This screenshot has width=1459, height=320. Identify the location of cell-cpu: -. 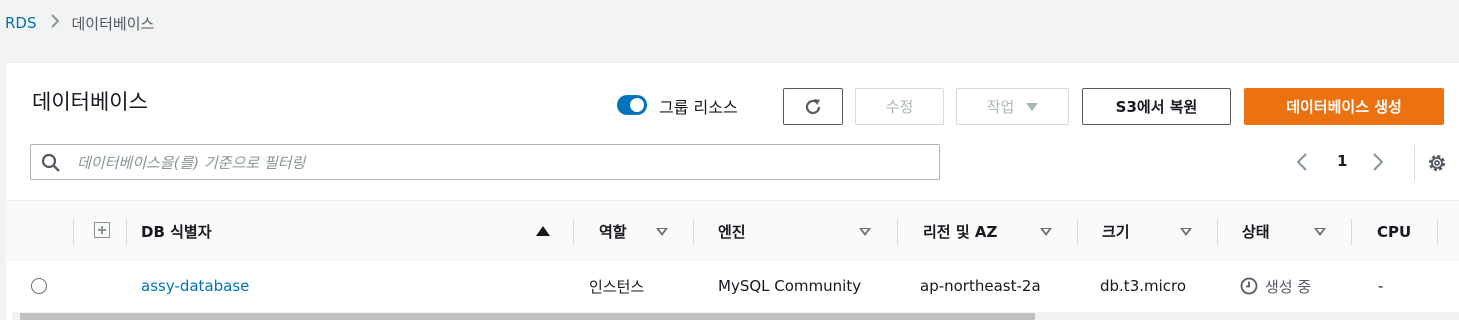
(1381, 286).